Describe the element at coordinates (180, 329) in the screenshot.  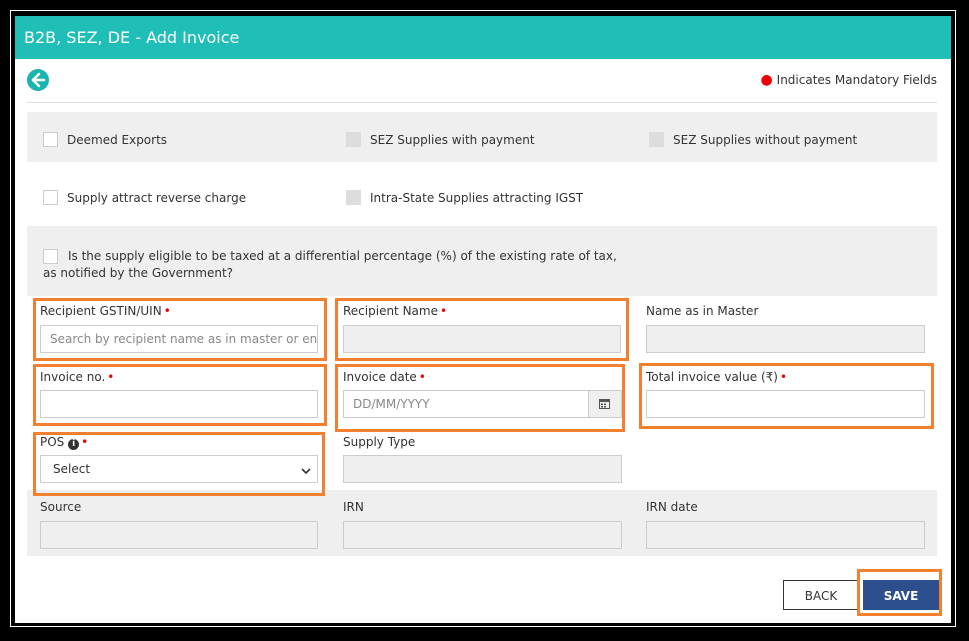
I see `highlight-recipient-gstin` at that location.